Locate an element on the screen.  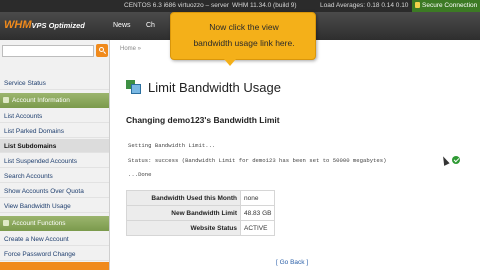
sidebar-item-list-parked-domains: List Parked Domains is located at coordinates (54, 131).